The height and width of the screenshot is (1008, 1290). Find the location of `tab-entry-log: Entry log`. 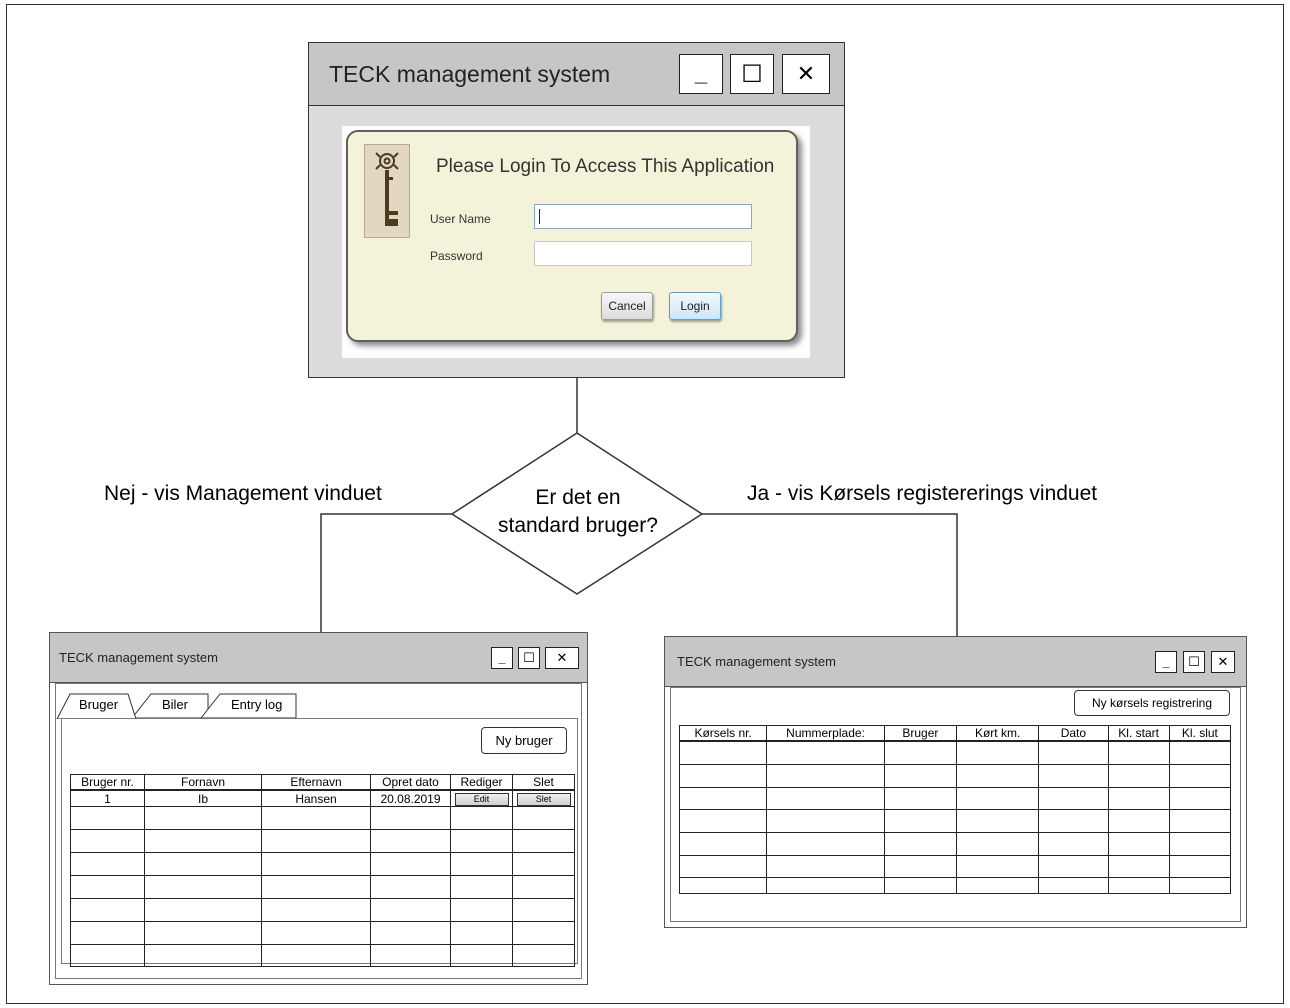

tab-entry-log: Entry log is located at coordinates (256, 704).